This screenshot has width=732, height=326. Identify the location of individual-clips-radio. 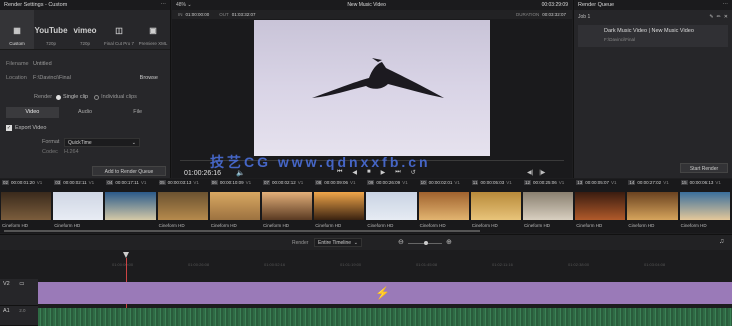
(97, 97).